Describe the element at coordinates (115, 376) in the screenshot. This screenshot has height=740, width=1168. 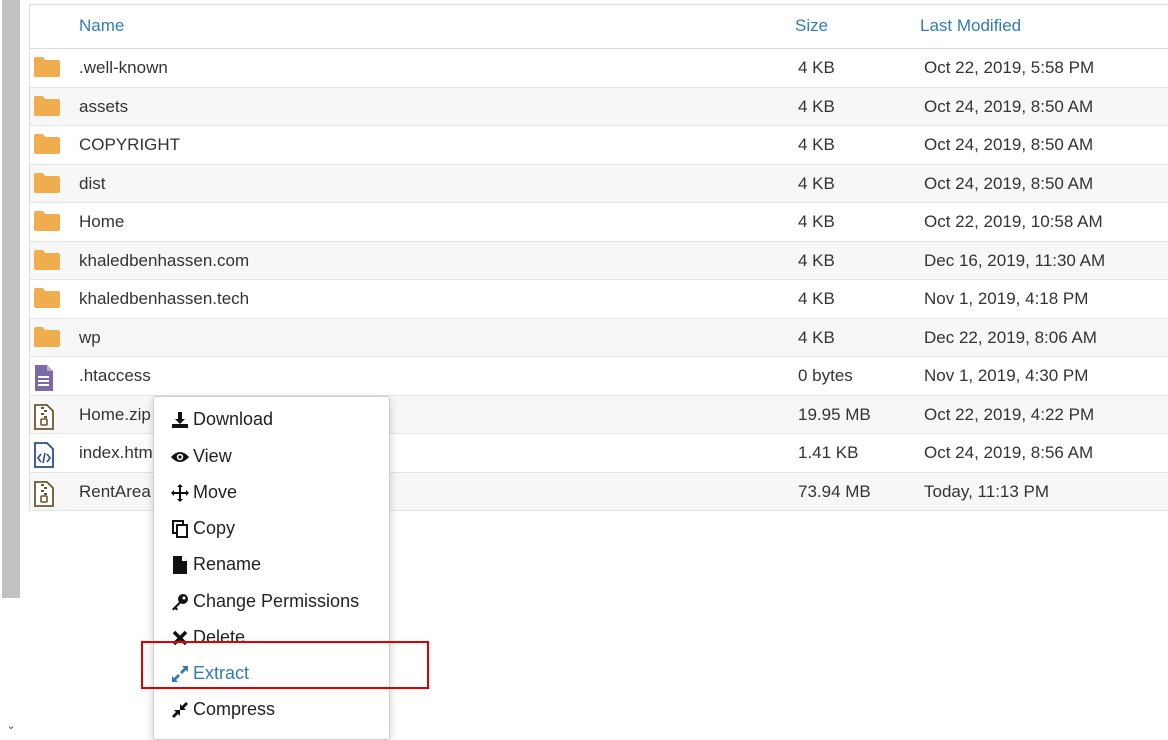
I see `file-name: .htaccess` at that location.